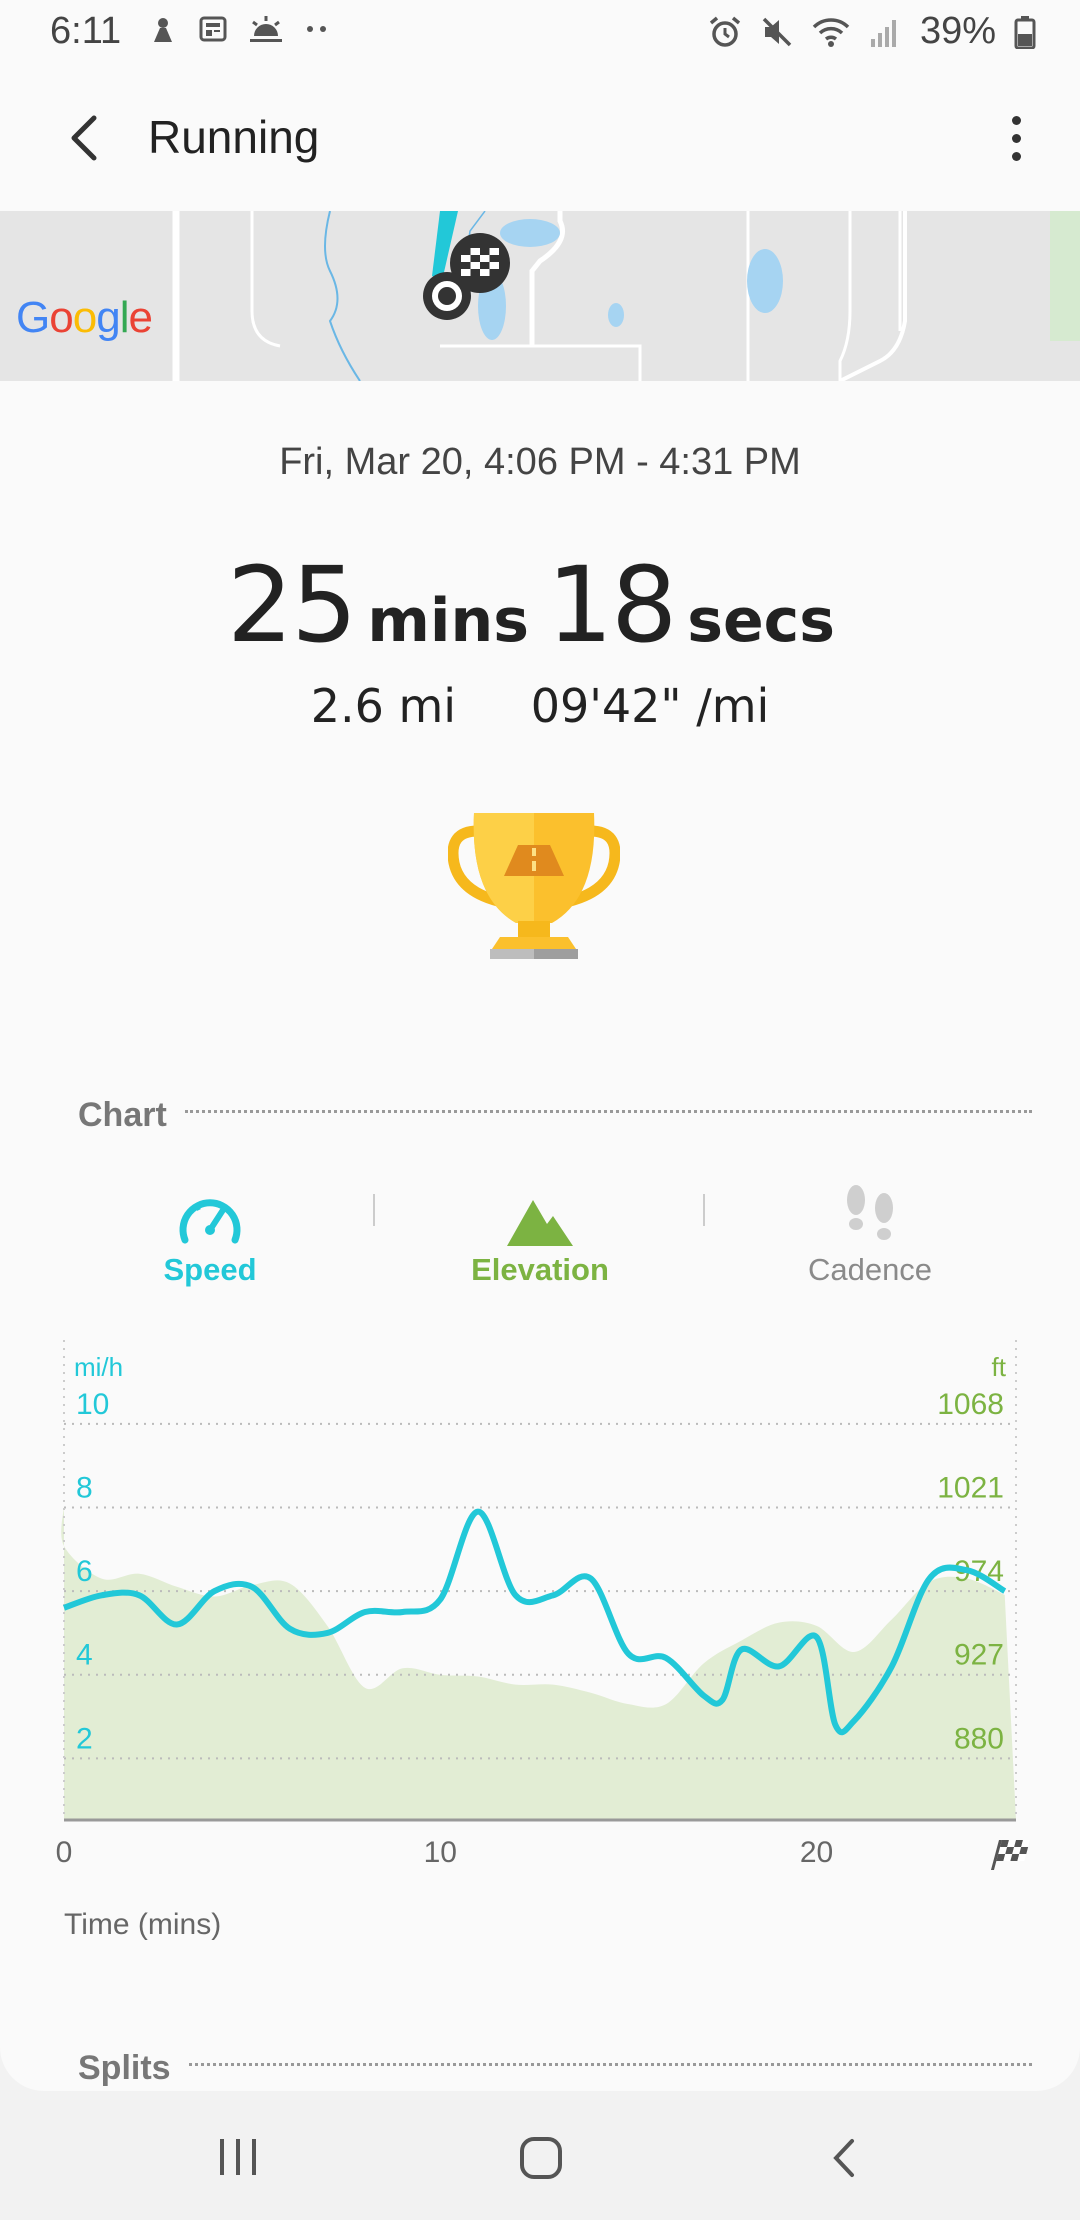 The height and width of the screenshot is (2220, 1080). I want to click on footsteps-icon, so click(870, 1212).